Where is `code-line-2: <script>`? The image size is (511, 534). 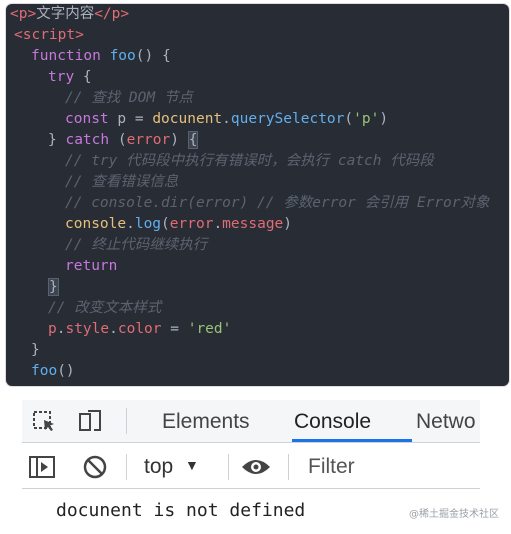
code-line-2: <script> is located at coordinates (49, 35).